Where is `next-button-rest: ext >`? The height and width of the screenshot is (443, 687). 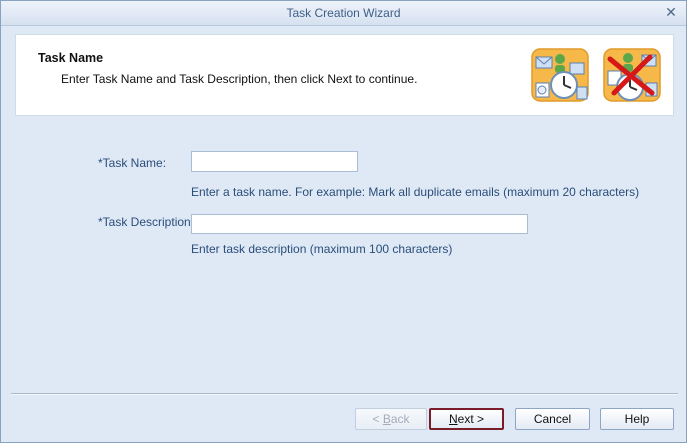 next-button-rest: ext > is located at coordinates (471, 419).